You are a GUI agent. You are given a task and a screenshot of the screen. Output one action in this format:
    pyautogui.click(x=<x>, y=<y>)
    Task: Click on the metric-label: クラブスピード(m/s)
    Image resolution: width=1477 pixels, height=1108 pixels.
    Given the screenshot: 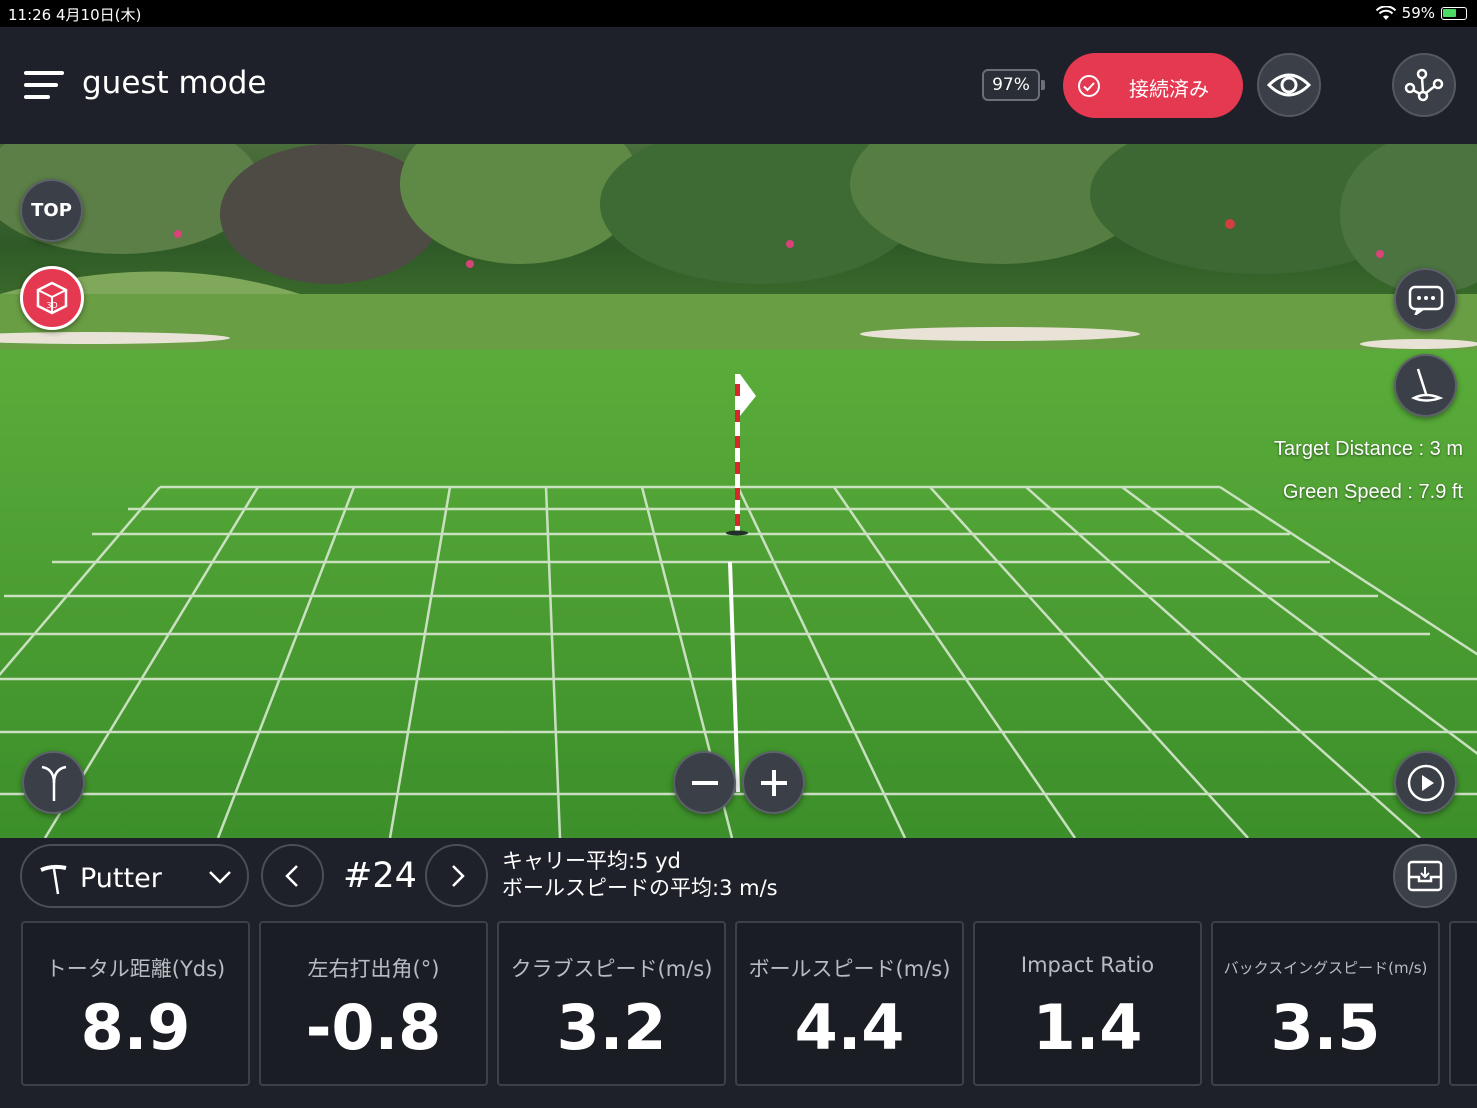 What is the action you would take?
    pyautogui.click(x=611, y=969)
    